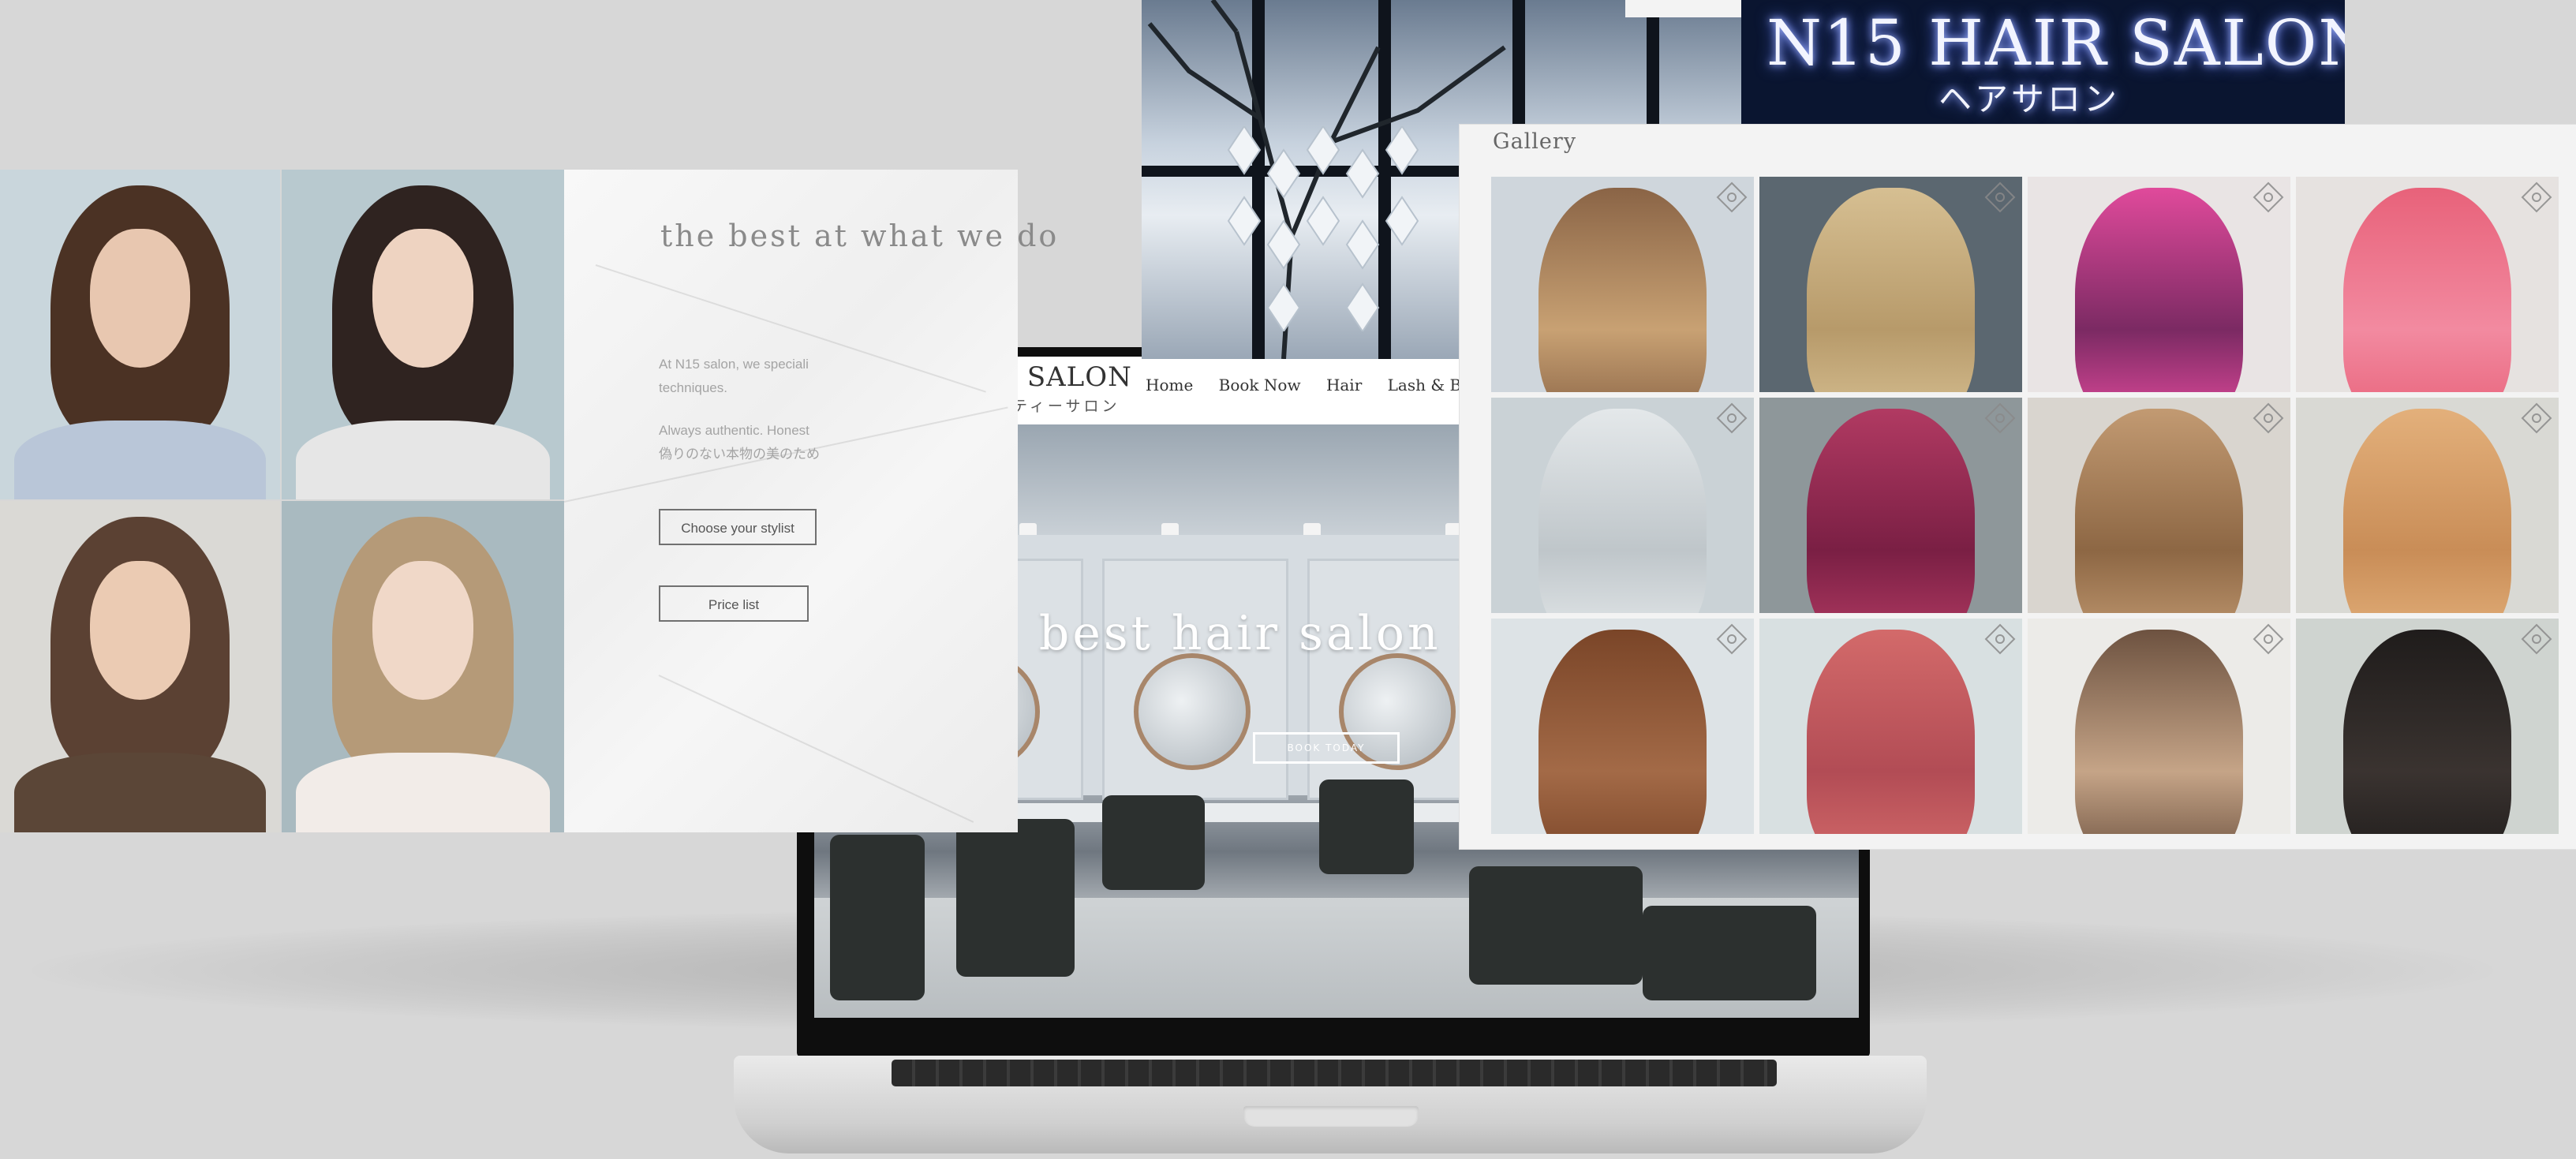 The width and height of the screenshot is (2576, 1159). Describe the element at coordinates (734, 364) in the screenshot. I see `intro-line: At N15 salon, we speciali` at that location.